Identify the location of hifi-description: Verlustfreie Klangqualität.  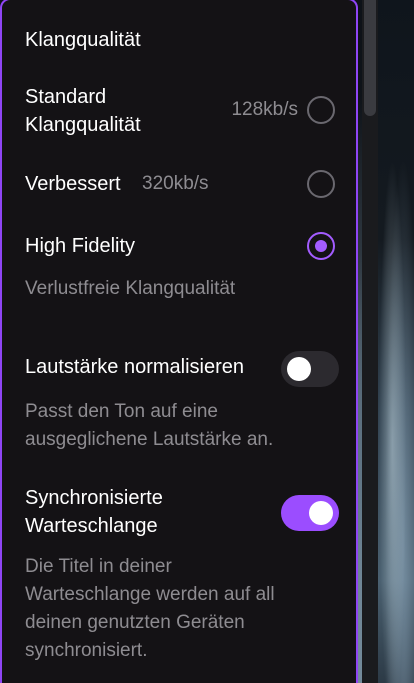
(130, 288).